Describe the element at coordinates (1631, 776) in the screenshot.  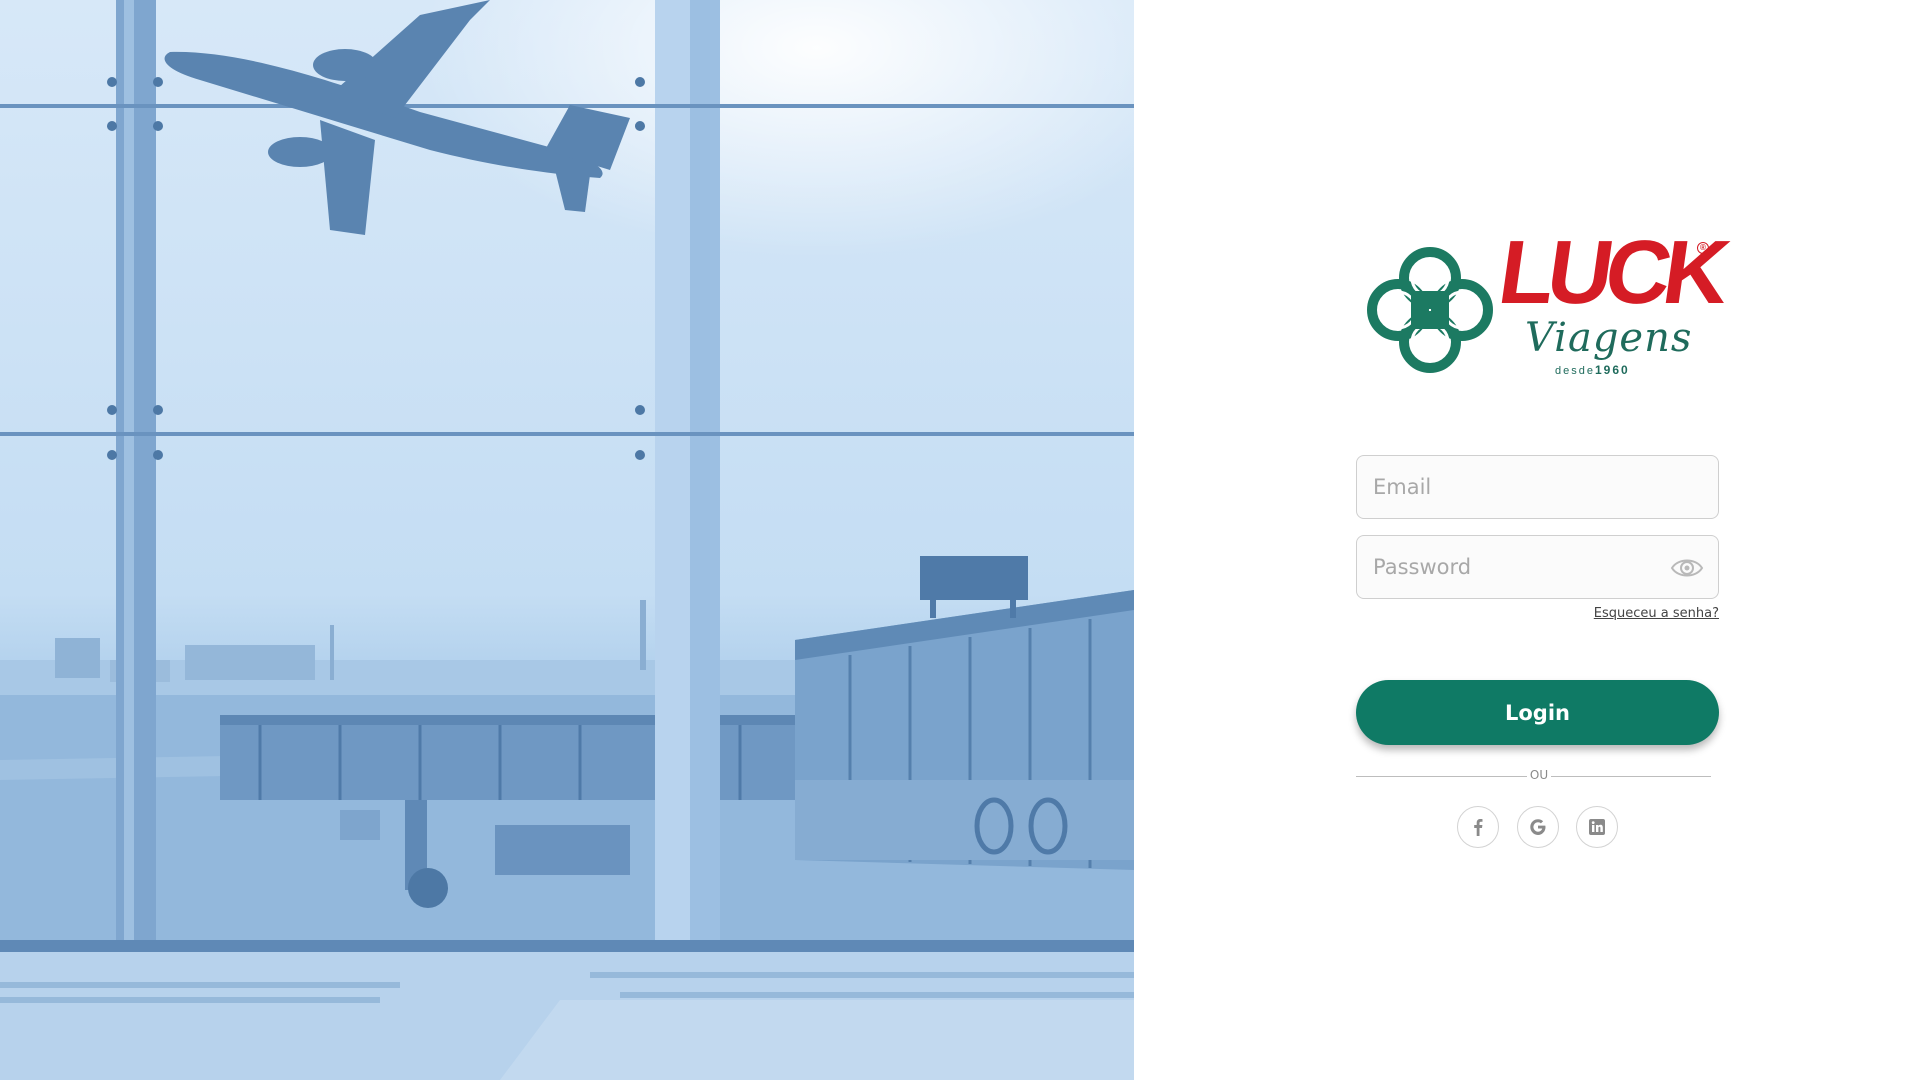
I see `divider-line-right` at that location.